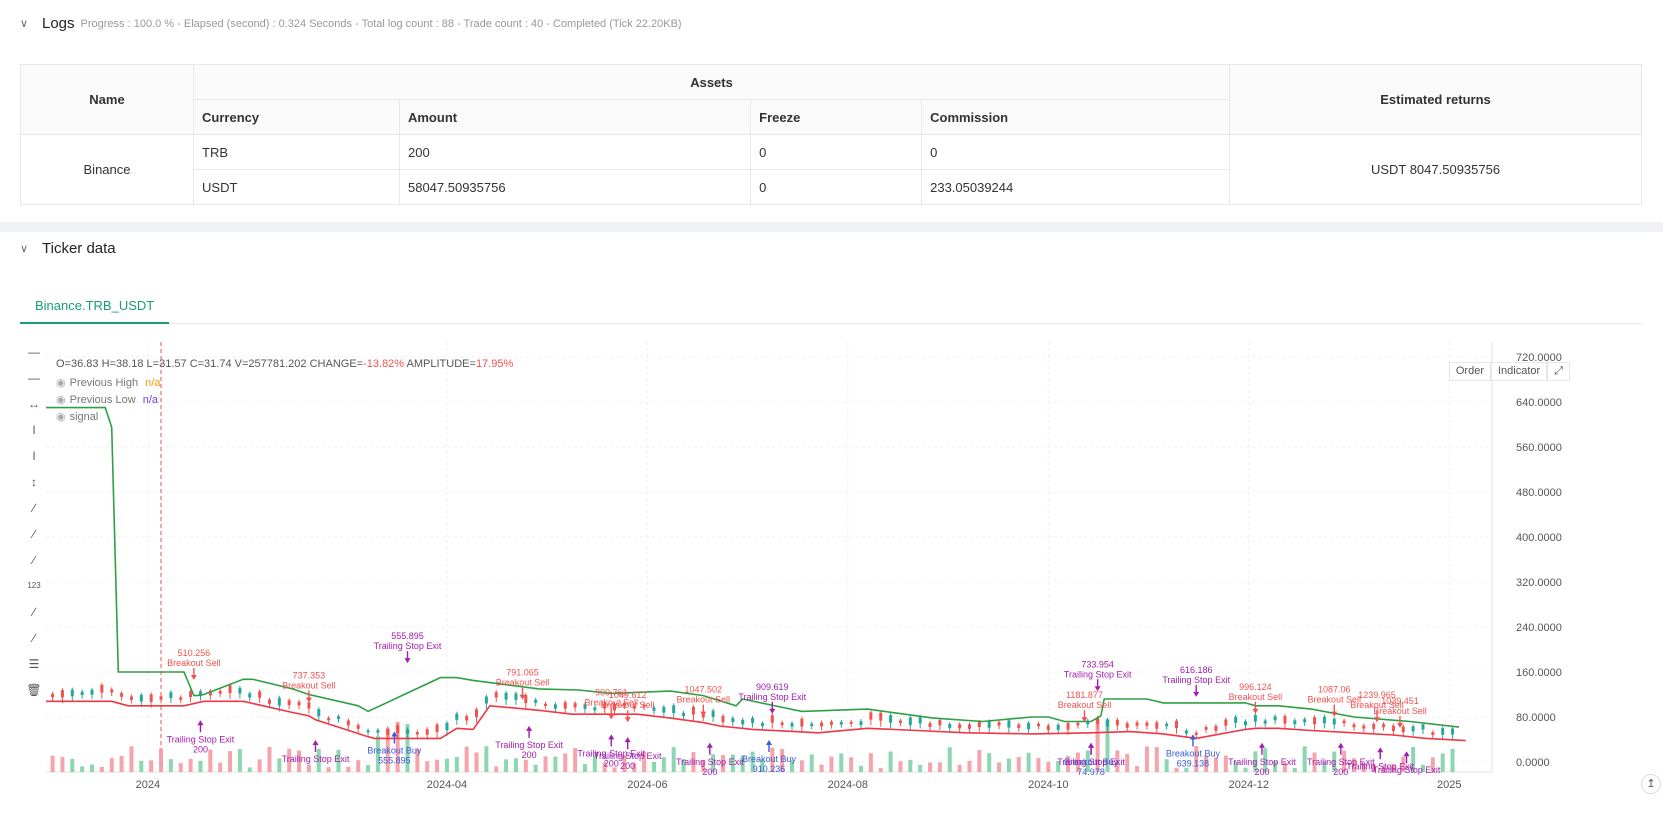 This screenshot has width=1663, height=824. I want to click on ticker-header: ∨ Ticker data, so click(68, 248).